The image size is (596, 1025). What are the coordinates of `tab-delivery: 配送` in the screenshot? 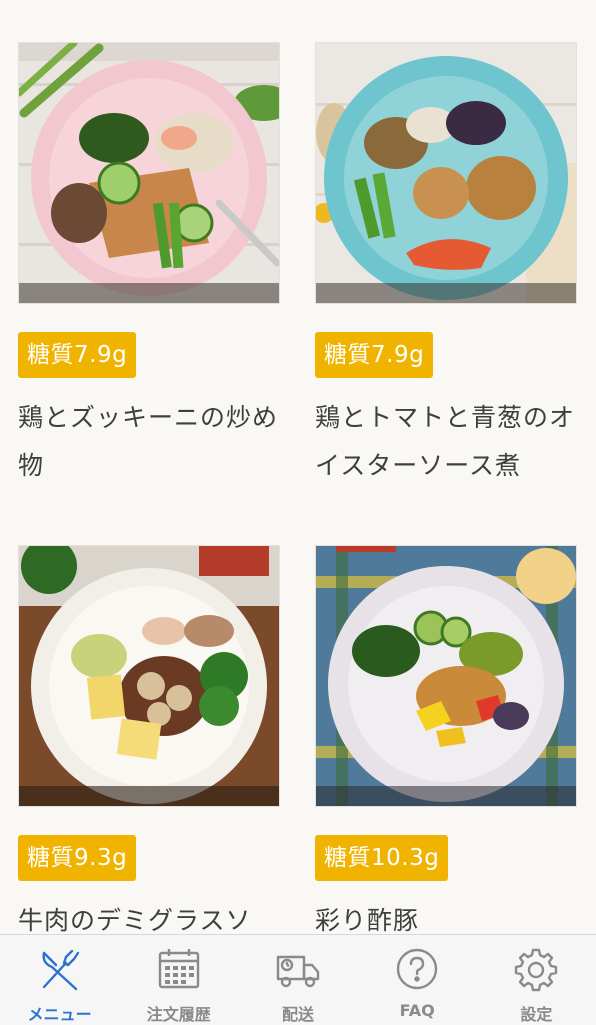 It's located at (297, 980).